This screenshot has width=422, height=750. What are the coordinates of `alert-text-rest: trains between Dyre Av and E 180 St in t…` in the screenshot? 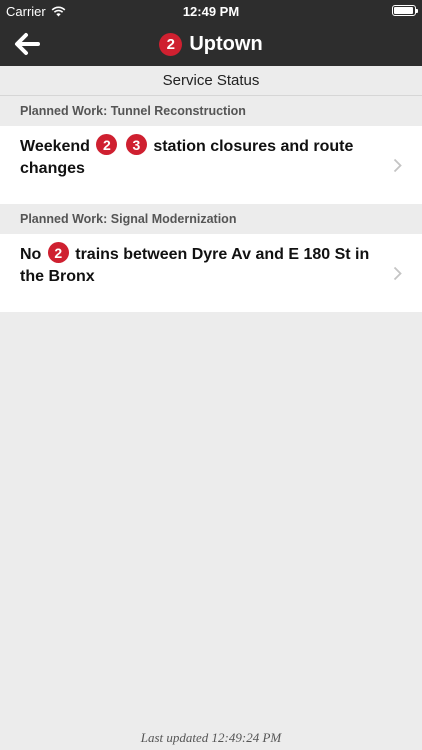 It's located at (195, 265).